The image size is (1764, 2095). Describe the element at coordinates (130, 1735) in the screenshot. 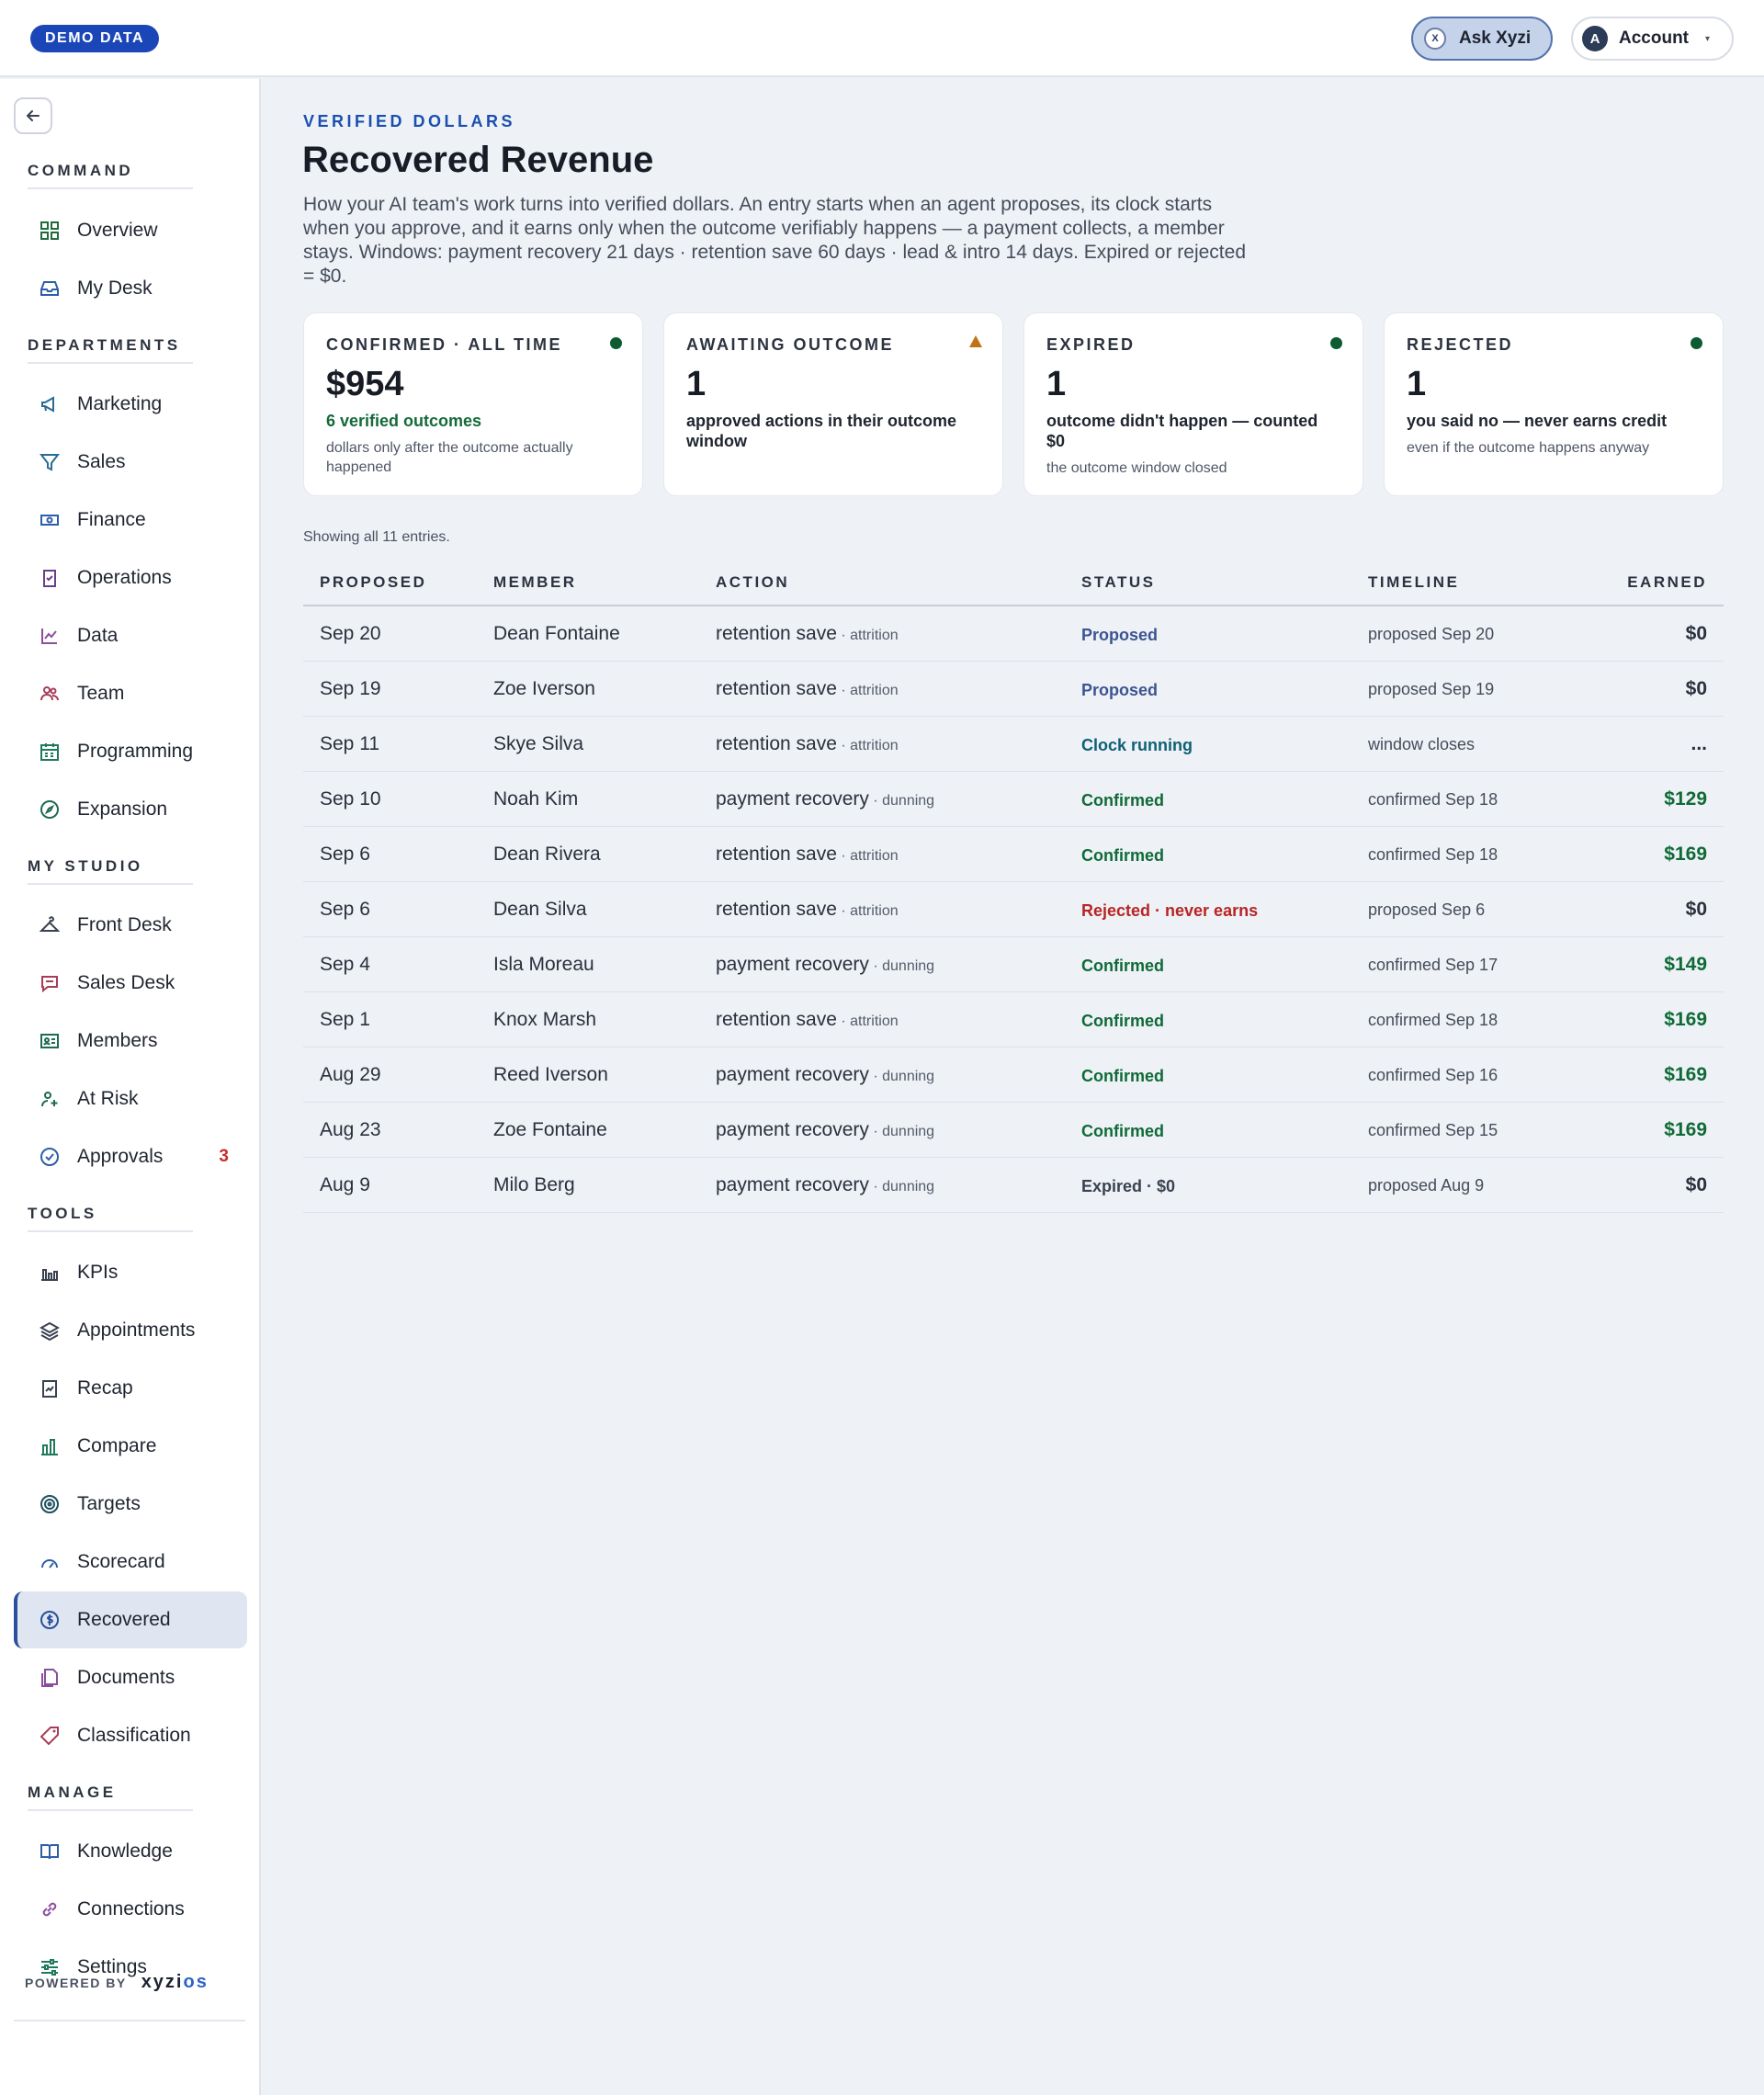

I see `sidebar-item-classification: Classification` at that location.